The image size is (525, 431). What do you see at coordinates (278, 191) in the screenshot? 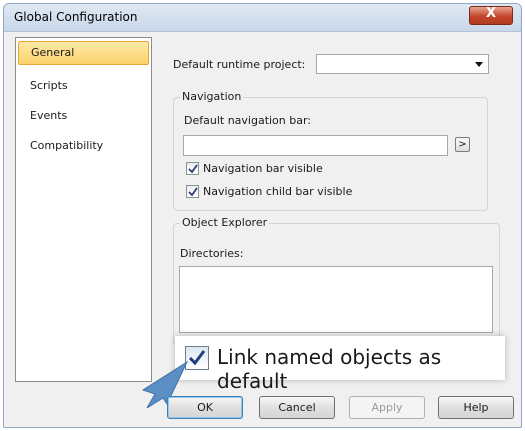
I see `nav-child-bar-visible-label: Navigation child bar visible` at bounding box center [278, 191].